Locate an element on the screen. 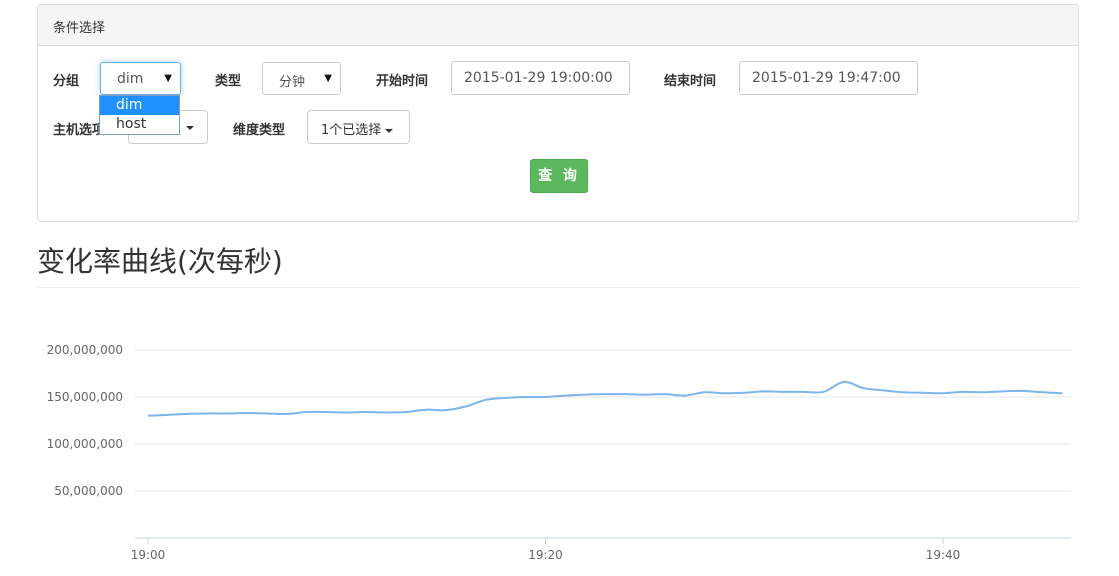 This screenshot has height=576, width=1119. start-time-label: 开始时间 is located at coordinates (402, 81).